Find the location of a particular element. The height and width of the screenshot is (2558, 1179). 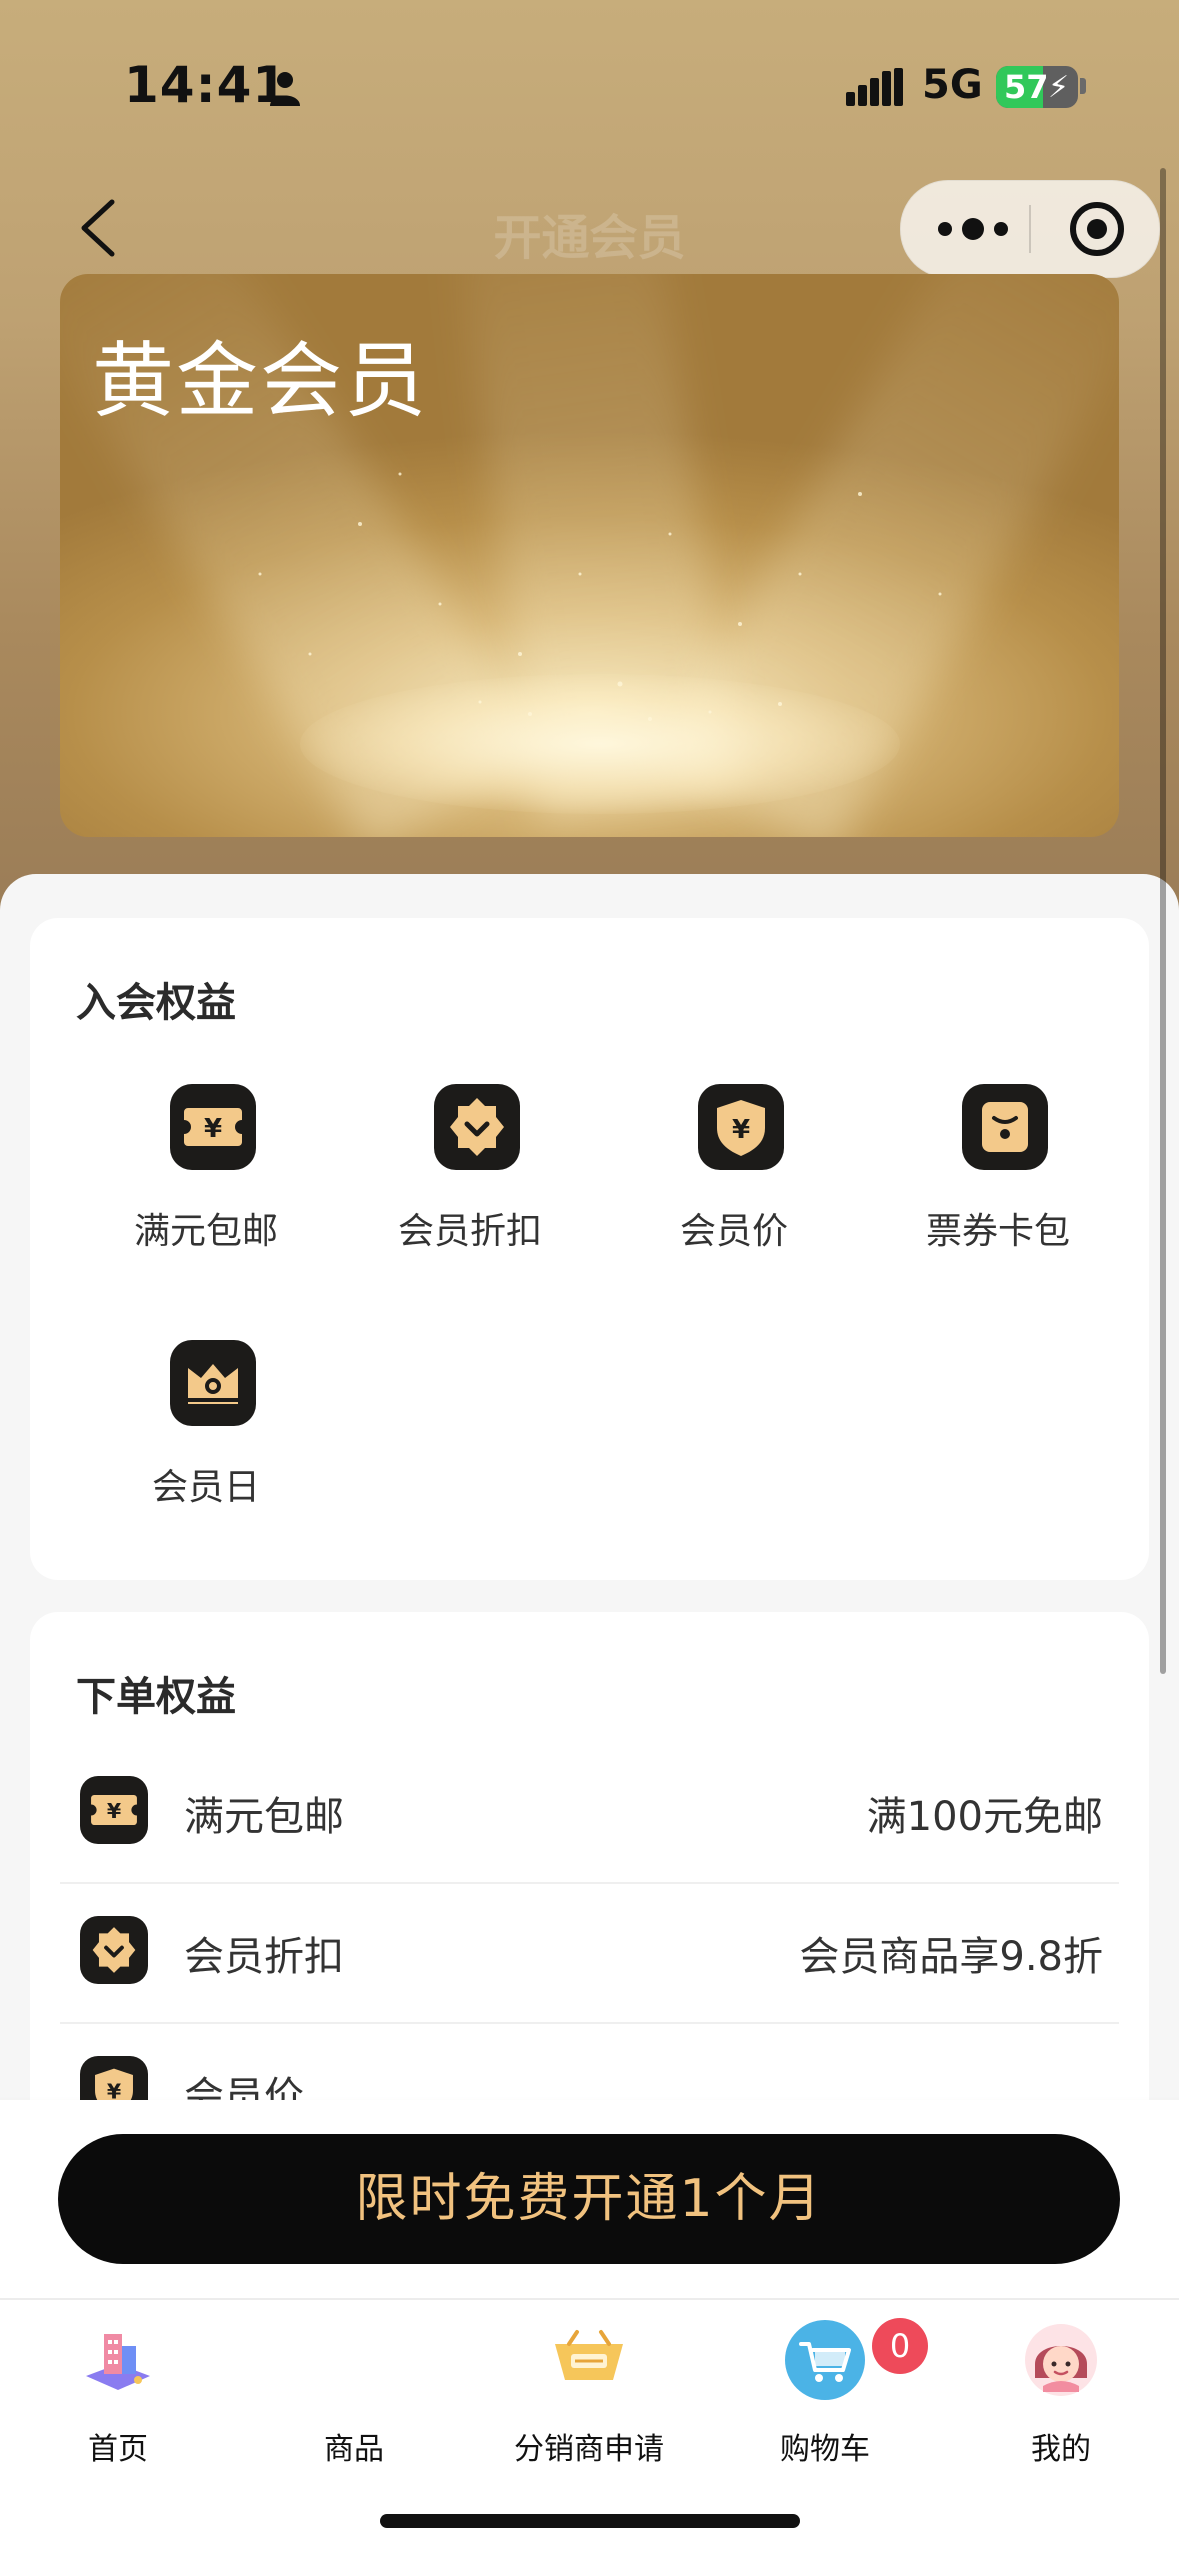

benefit-member-day: 会员日 is located at coordinates (206, 1440).